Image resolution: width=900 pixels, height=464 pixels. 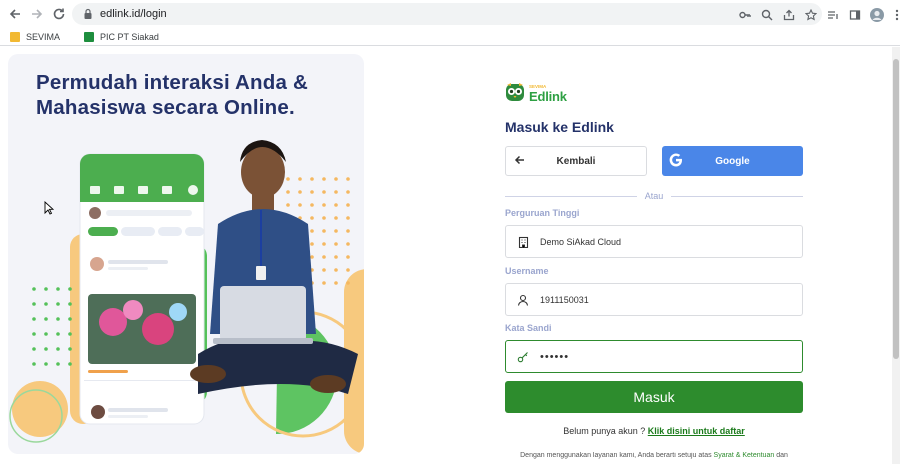 What do you see at coordinates (52, 326) in the screenshot?
I see `deco-green-dots` at bounding box center [52, 326].